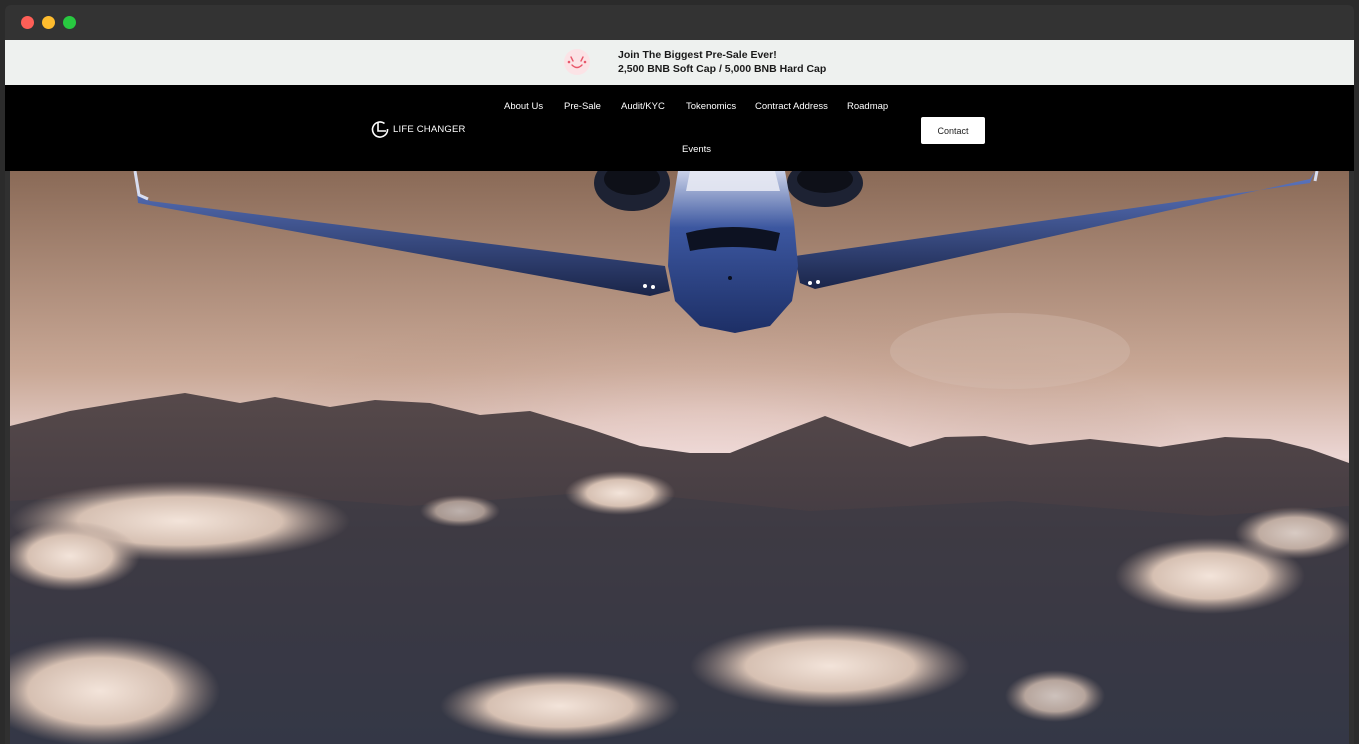  Describe the element at coordinates (791, 106) in the screenshot. I see `nav-link-contract-address: Contract Address` at that location.